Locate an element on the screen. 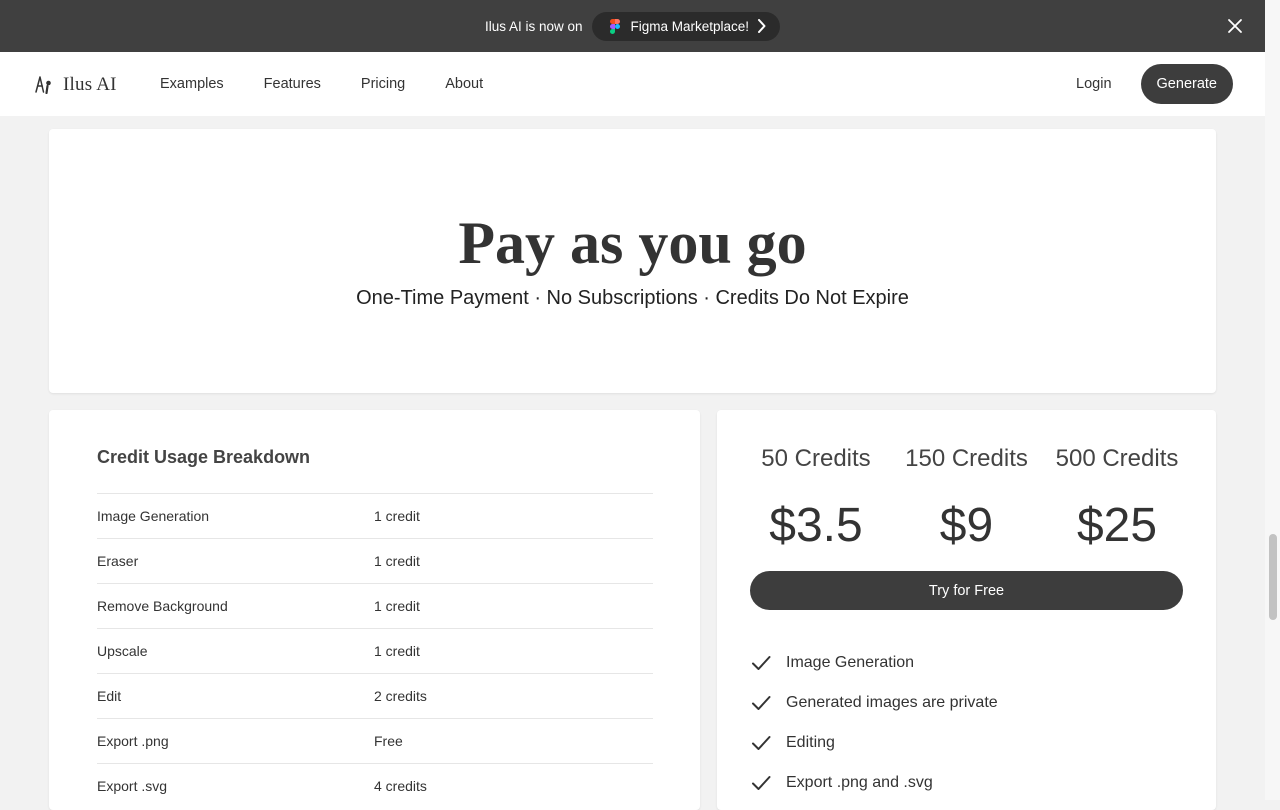 This screenshot has width=1280, height=810. nav-actions: Login Generate is located at coordinates (1154, 84).